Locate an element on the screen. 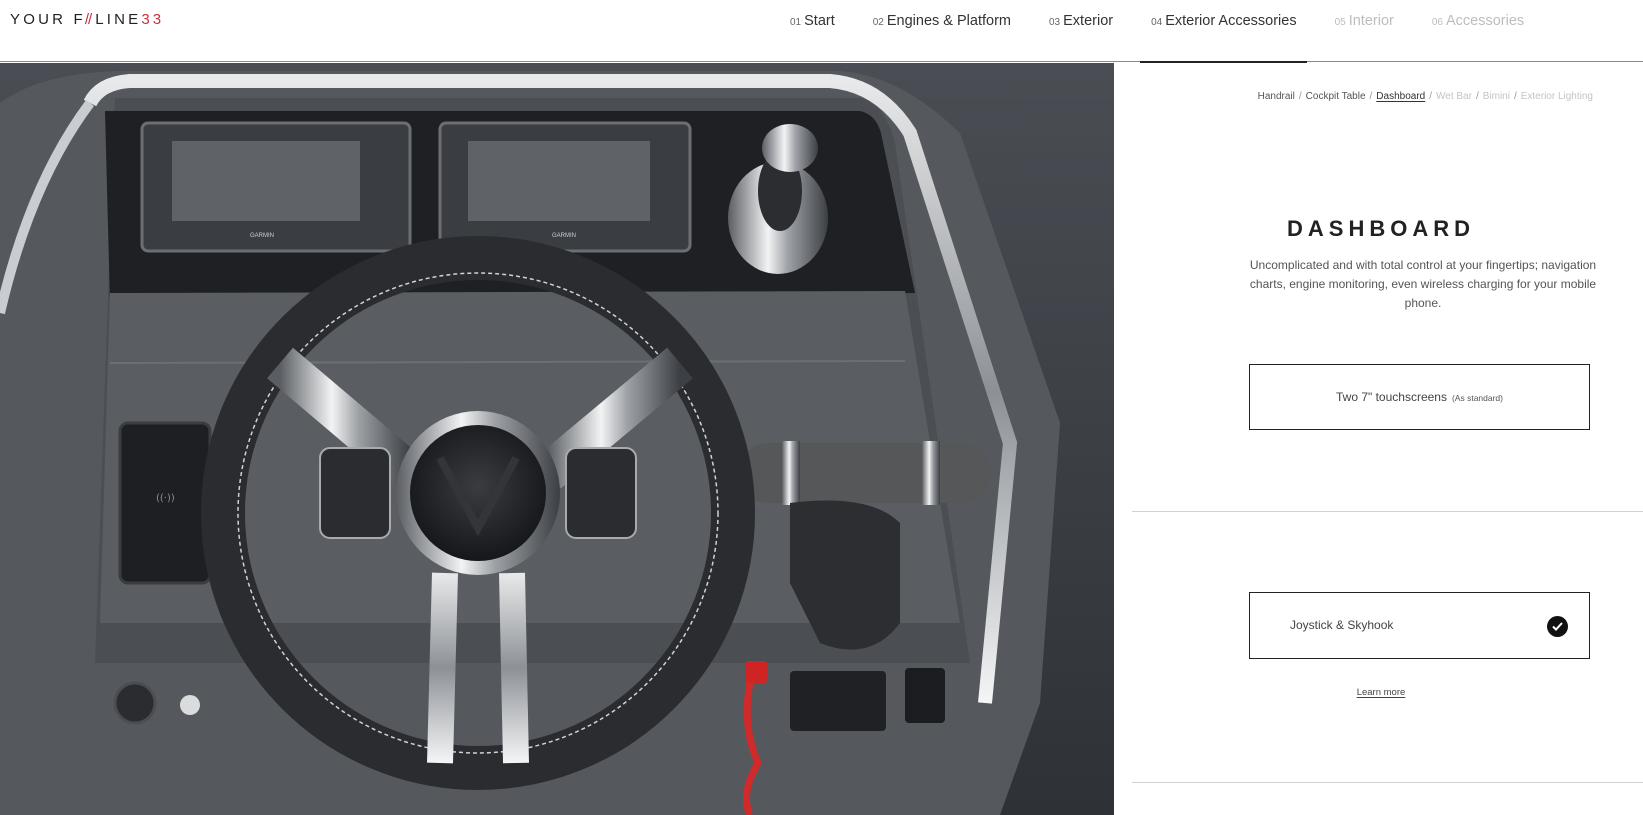 The width and height of the screenshot is (1643, 815). breadcrumb-handrail: Handrail is located at coordinates (1276, 96).